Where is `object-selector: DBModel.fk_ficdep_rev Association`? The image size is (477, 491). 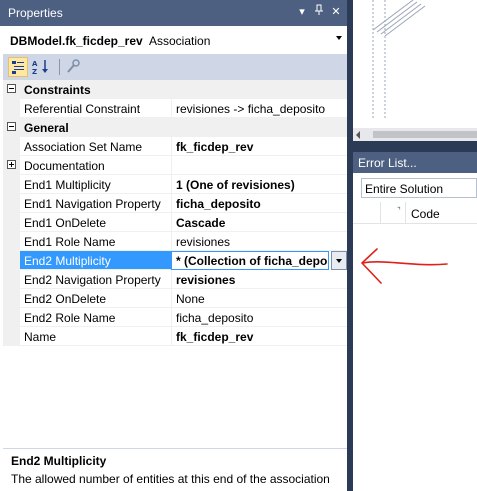 object-selector: DBModel.fk_ficdep_rev Association is located at coordinates (175, 40).